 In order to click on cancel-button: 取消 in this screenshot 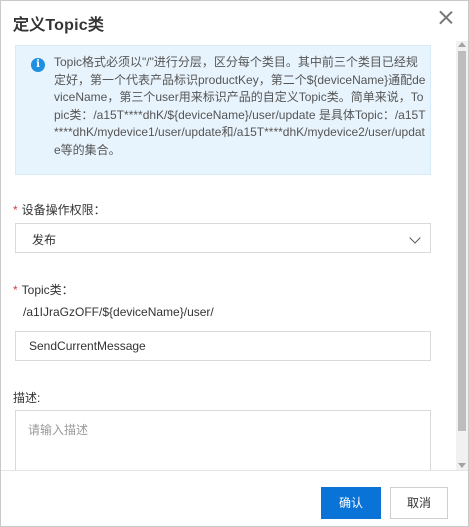, I will do `click(419, 503)`.